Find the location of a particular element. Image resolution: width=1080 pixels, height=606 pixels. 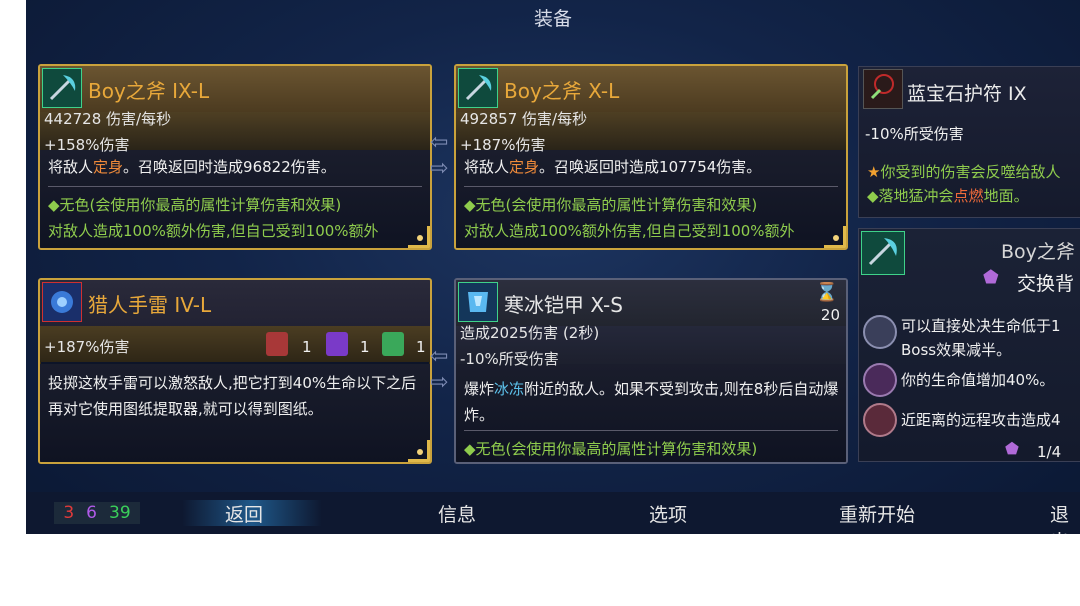

survival-scroll-icon is located at coordinates (393, 344).